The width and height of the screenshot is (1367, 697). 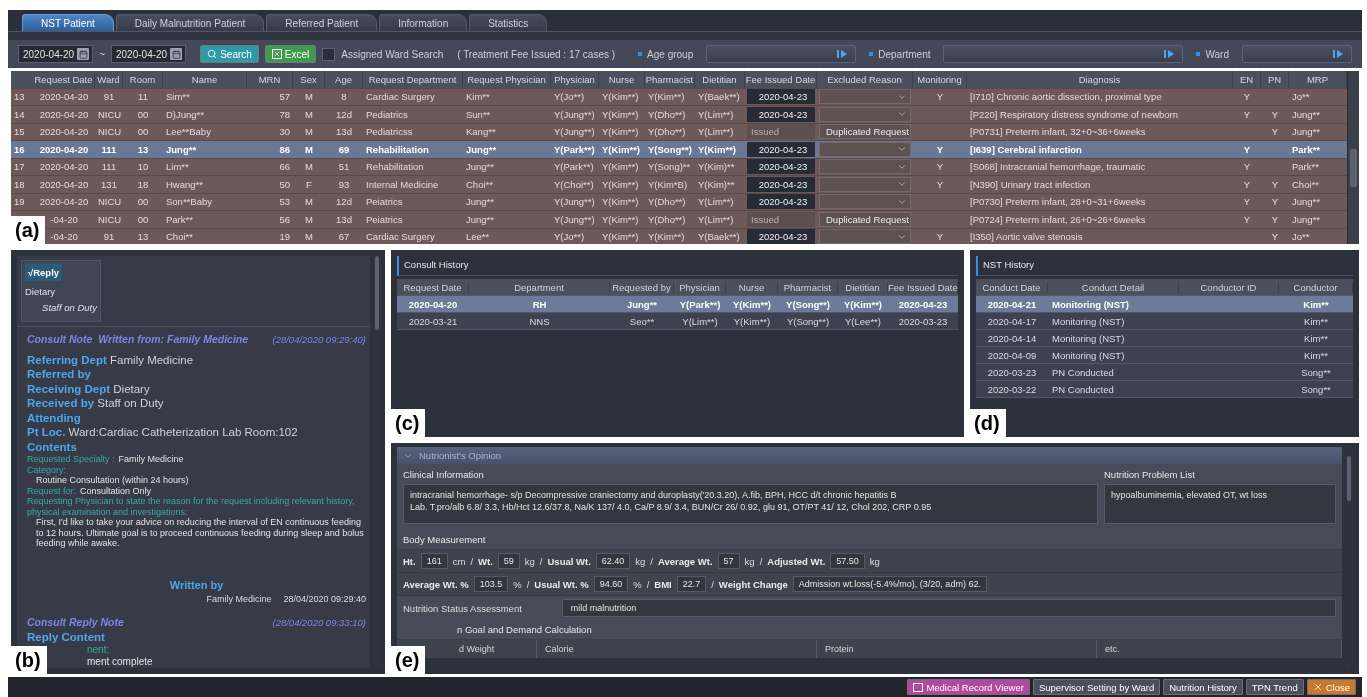 I want to click on table-cell-text: 13, so click(x=143, y=237).